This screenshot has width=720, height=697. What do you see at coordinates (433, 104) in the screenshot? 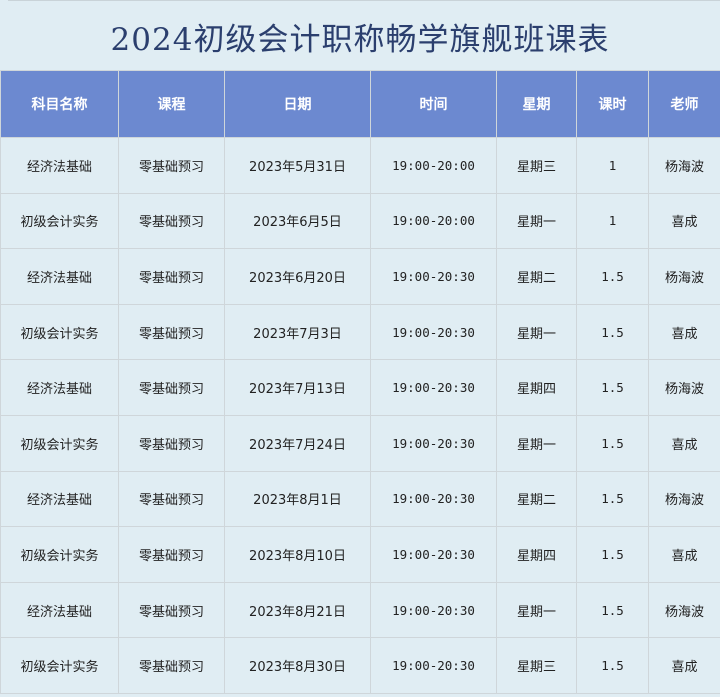
I see `header-time: 时间` at bounding box center [433, 104].